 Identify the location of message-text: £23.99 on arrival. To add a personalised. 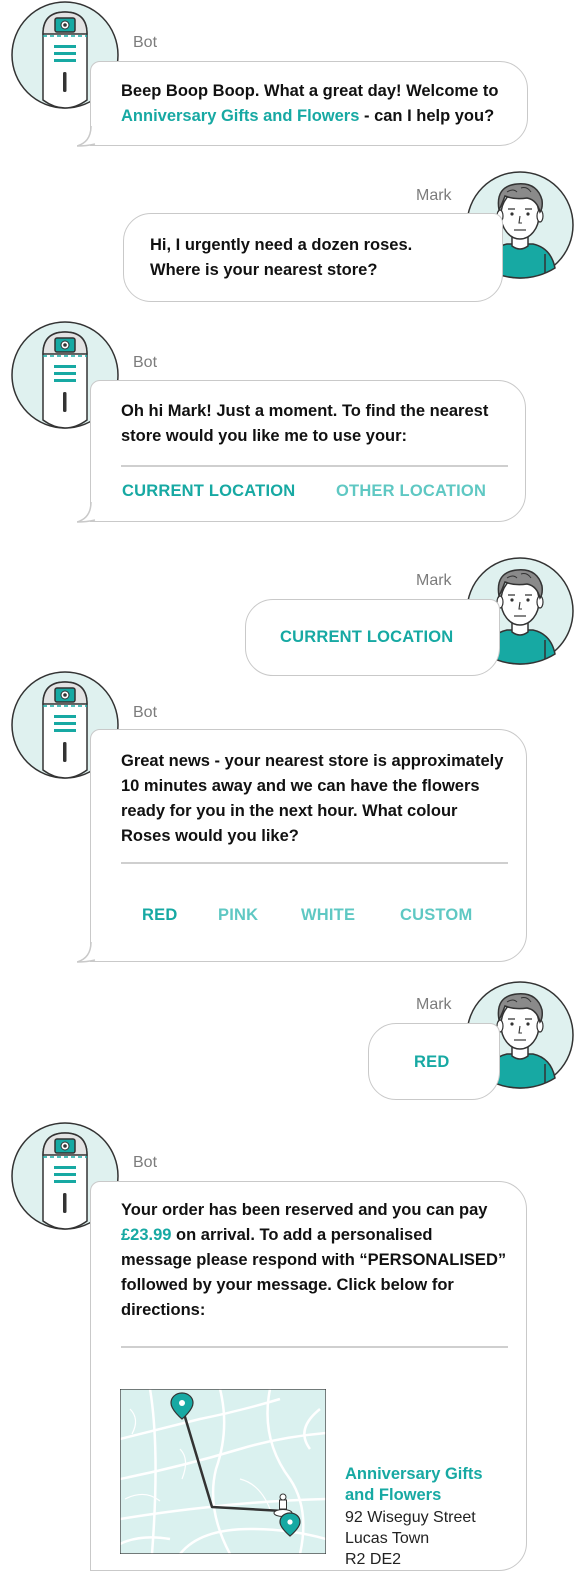
(277, 1235).